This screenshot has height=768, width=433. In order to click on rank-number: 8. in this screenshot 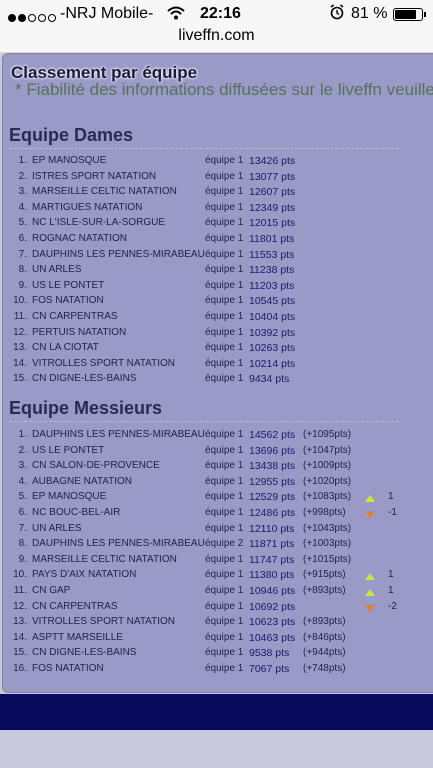, I will do `click(22, 544)`.